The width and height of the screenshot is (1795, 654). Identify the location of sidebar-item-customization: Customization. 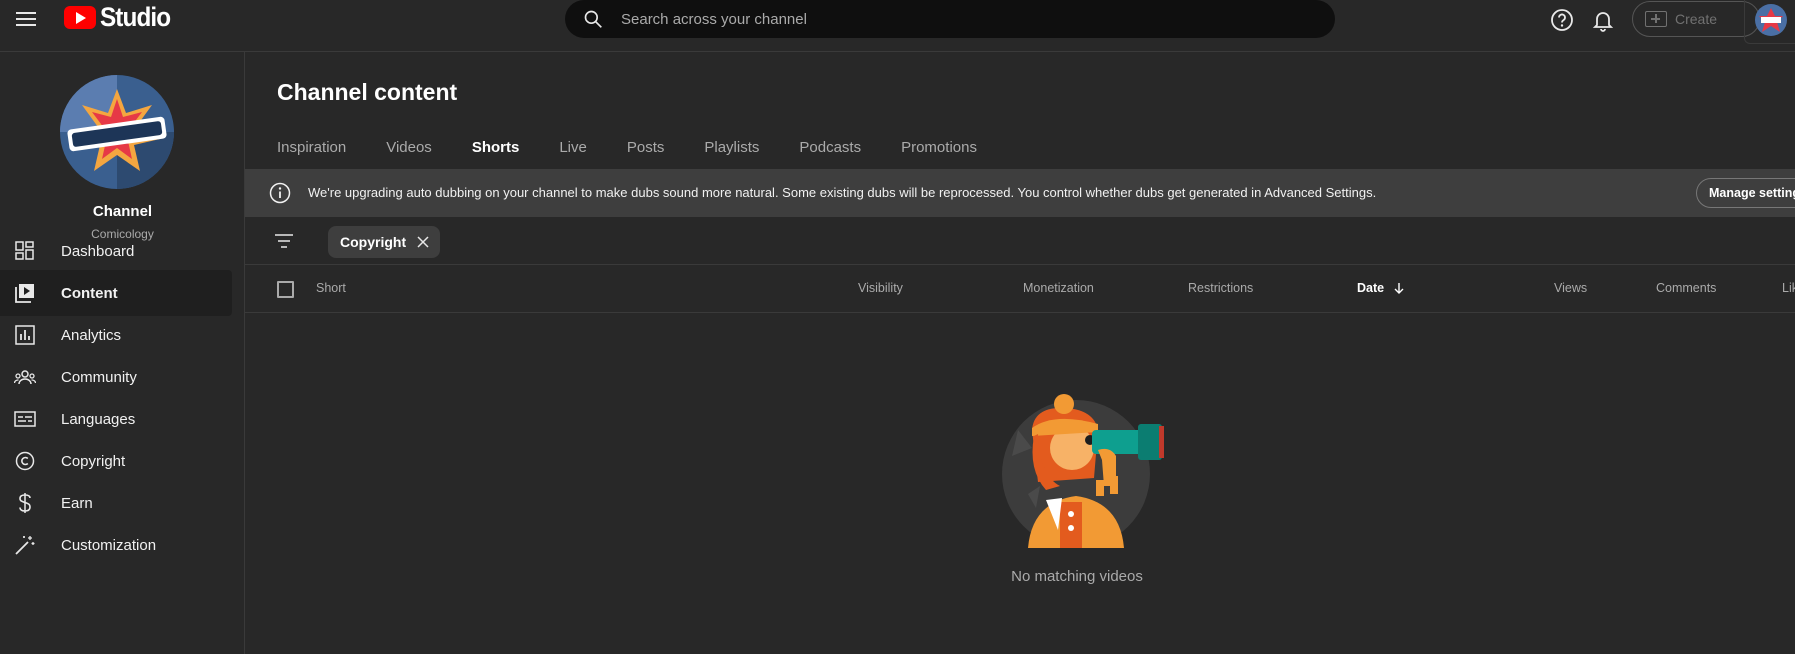
(116, 545).